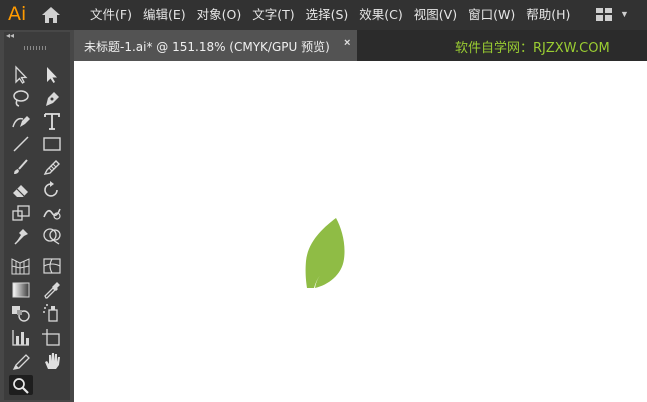 This screenshot has width=647, height=402. I want to click on symbol-sprayer-tool-icon, so click(52, 313).